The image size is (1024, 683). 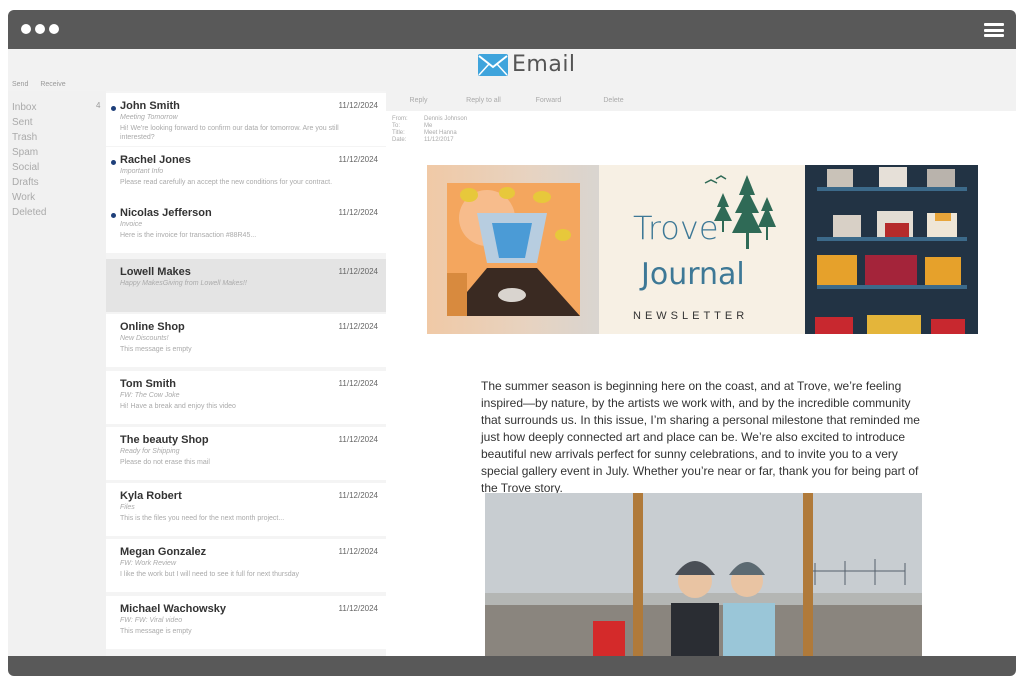 I want to click on message-preview: Hi! Have a break and enjoy this video, so click(x=178, y=406).